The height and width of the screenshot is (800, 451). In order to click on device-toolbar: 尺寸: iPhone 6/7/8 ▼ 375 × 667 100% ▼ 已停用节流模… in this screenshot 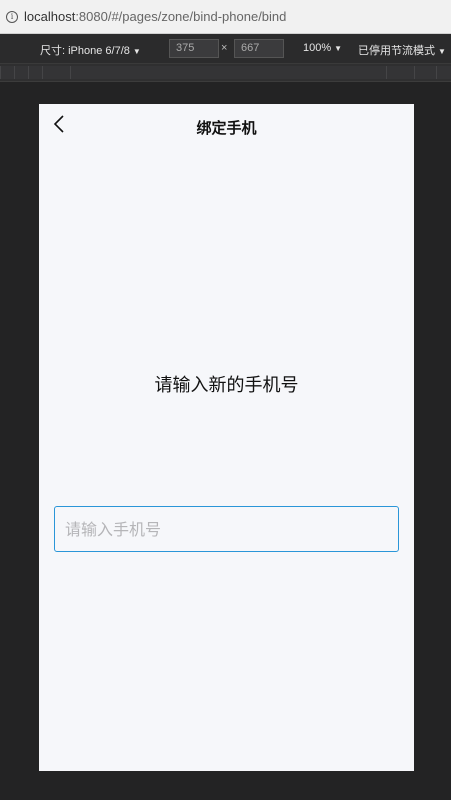, I will do `click(225, 49)`.